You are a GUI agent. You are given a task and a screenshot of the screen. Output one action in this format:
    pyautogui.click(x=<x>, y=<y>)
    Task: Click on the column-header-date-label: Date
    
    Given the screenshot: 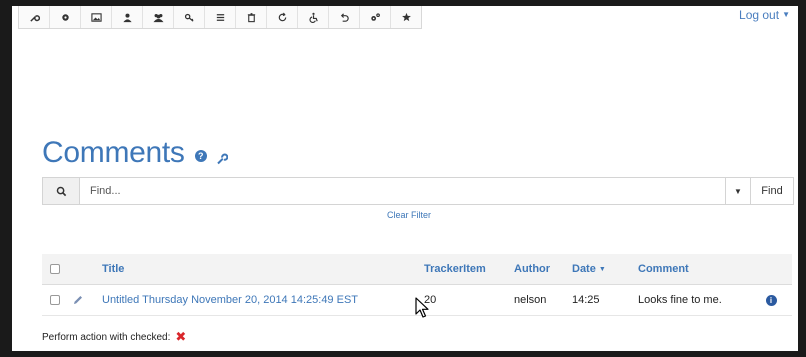 What is the action you would take?
    pyautogui.click(x=584, y=269)
    